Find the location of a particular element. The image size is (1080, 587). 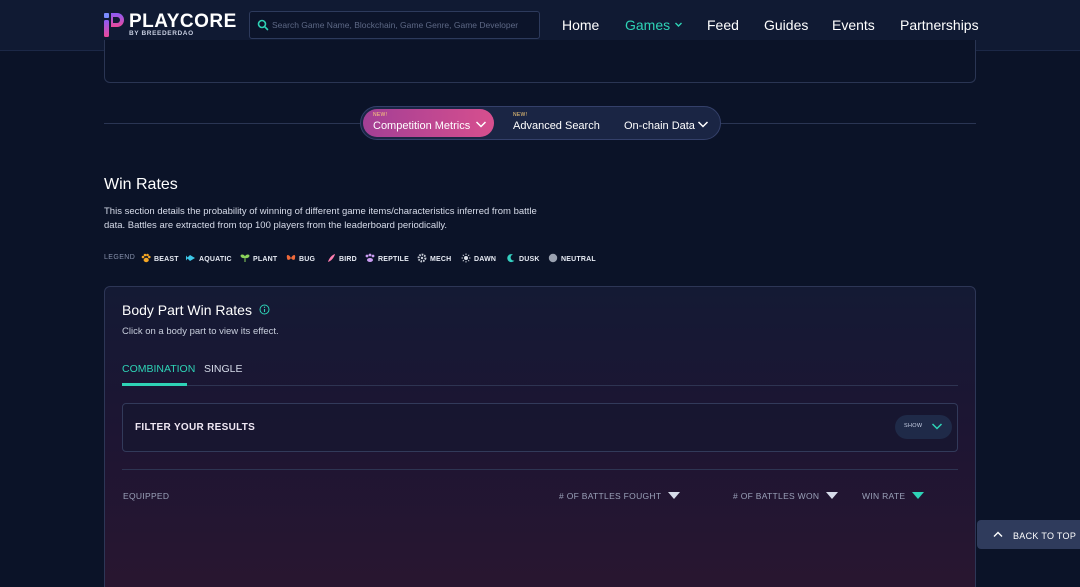

legend-item-bug: BUG is located at coordinates (300, 258).